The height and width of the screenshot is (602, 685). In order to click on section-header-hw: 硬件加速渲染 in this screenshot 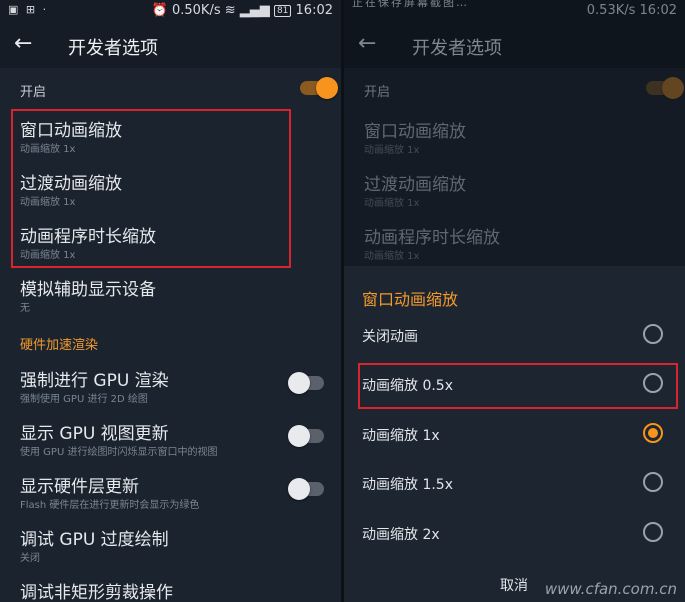, I will do `click(59, 345)`.